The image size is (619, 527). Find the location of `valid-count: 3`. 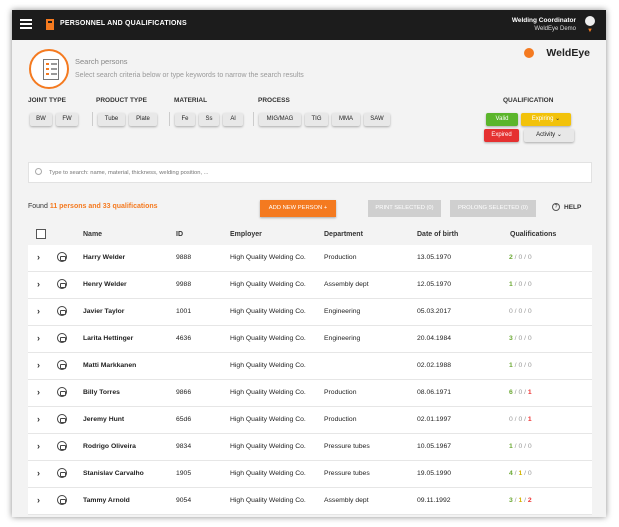

valid-count: 3 is located at coordinates (511, 338).